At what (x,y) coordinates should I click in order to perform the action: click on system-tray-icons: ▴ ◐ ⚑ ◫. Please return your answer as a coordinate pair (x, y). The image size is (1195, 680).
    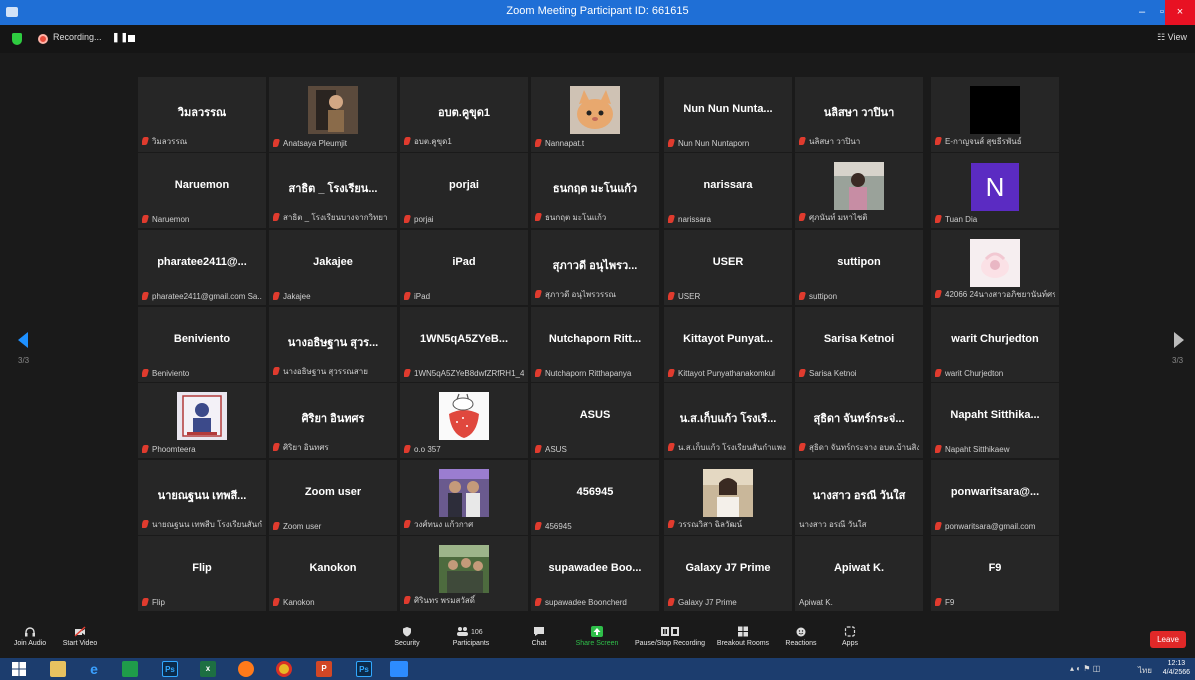
    Looking at the image, I should click on (1085, 668).